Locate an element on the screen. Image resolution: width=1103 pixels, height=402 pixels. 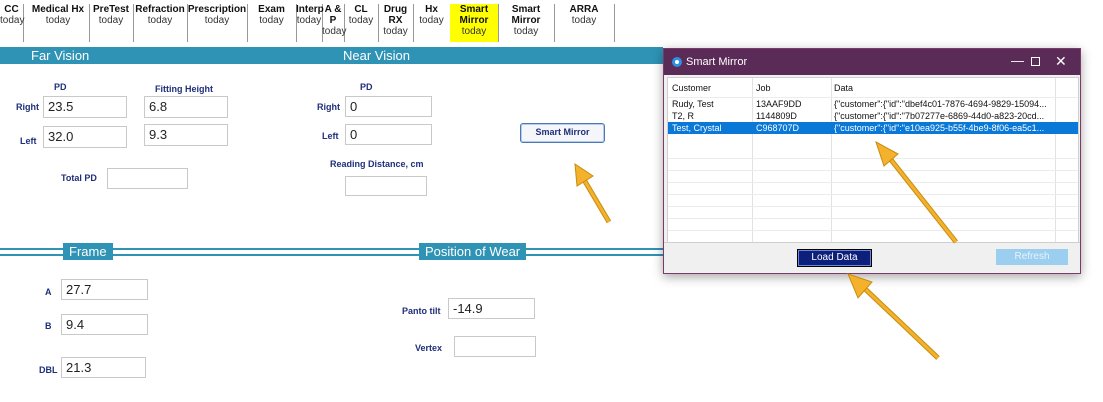
minimize-icon: — is located at coordinates (1017, 60).